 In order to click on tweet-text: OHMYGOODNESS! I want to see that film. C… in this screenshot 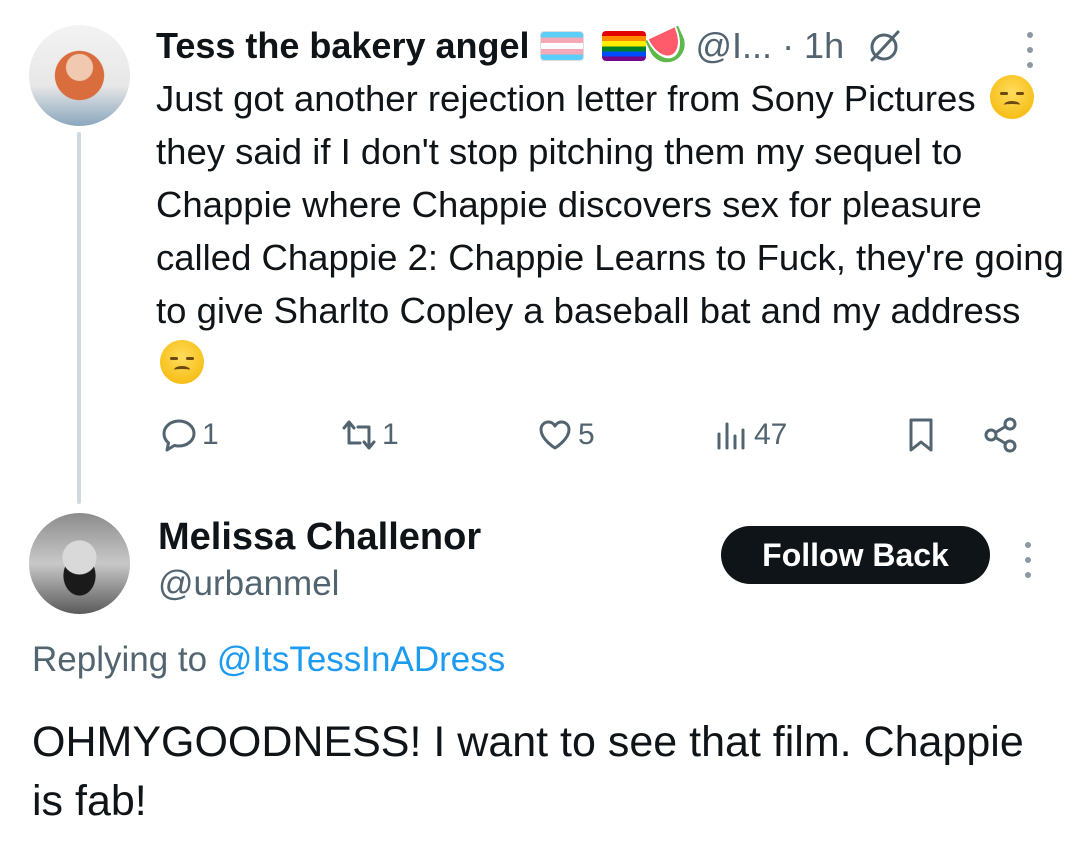, I will do `click(528, 771)`.